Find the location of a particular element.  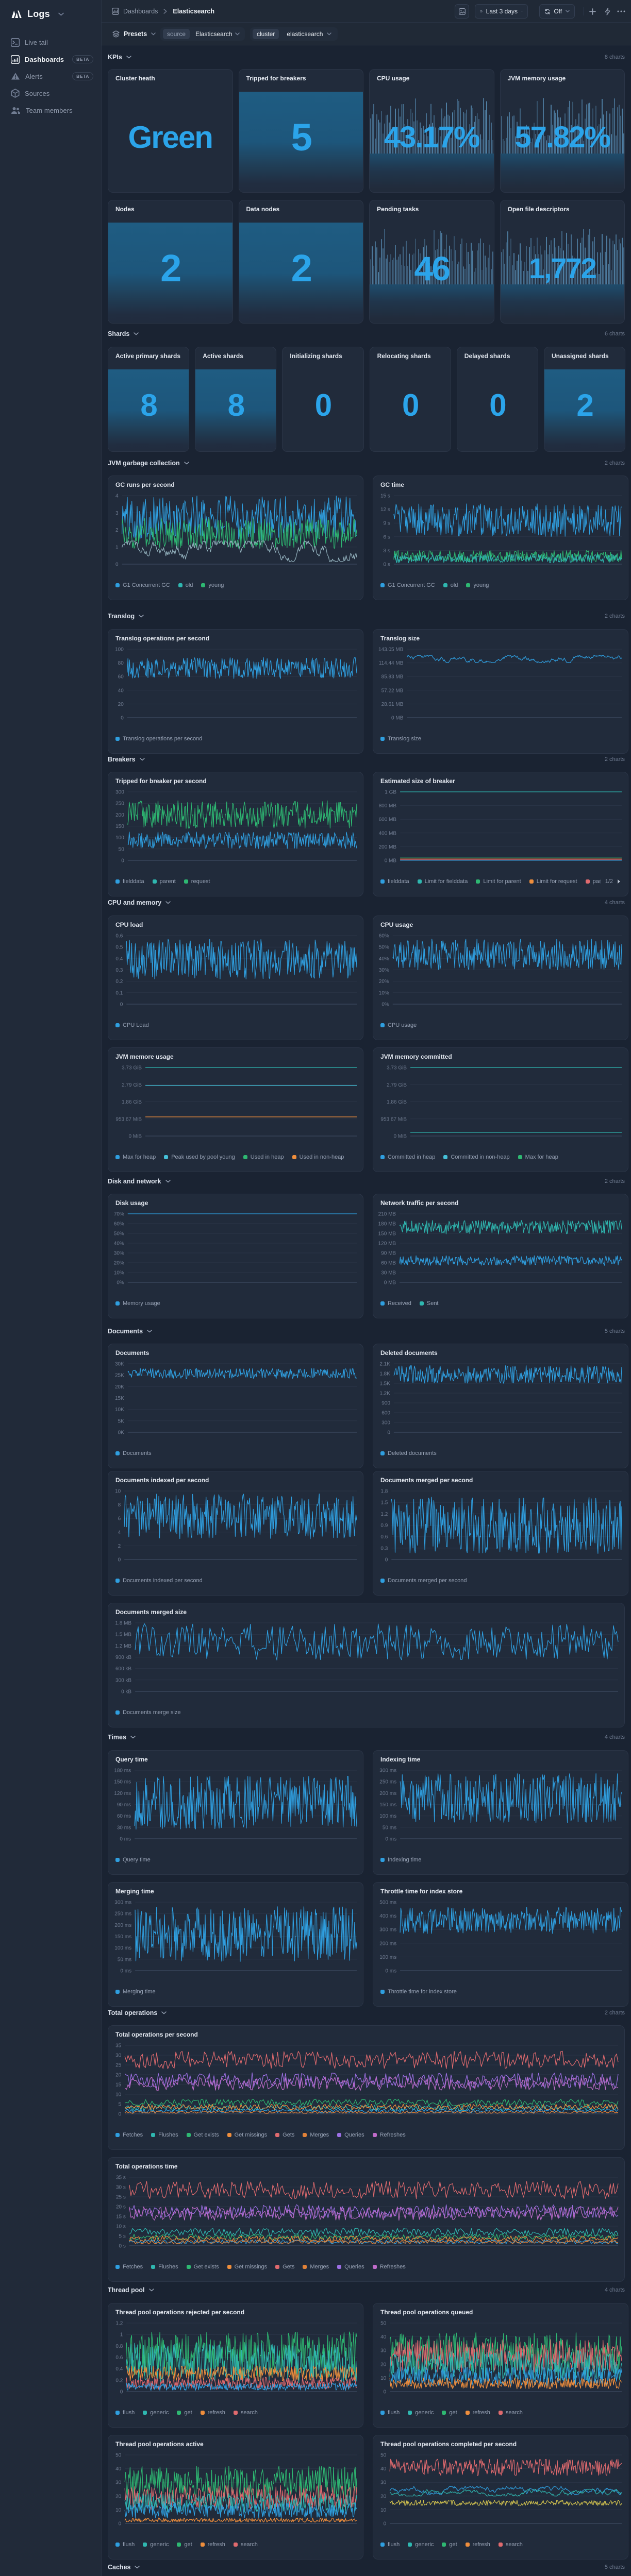

svg-text: 600 kB is located at coordinates (123, 1669).